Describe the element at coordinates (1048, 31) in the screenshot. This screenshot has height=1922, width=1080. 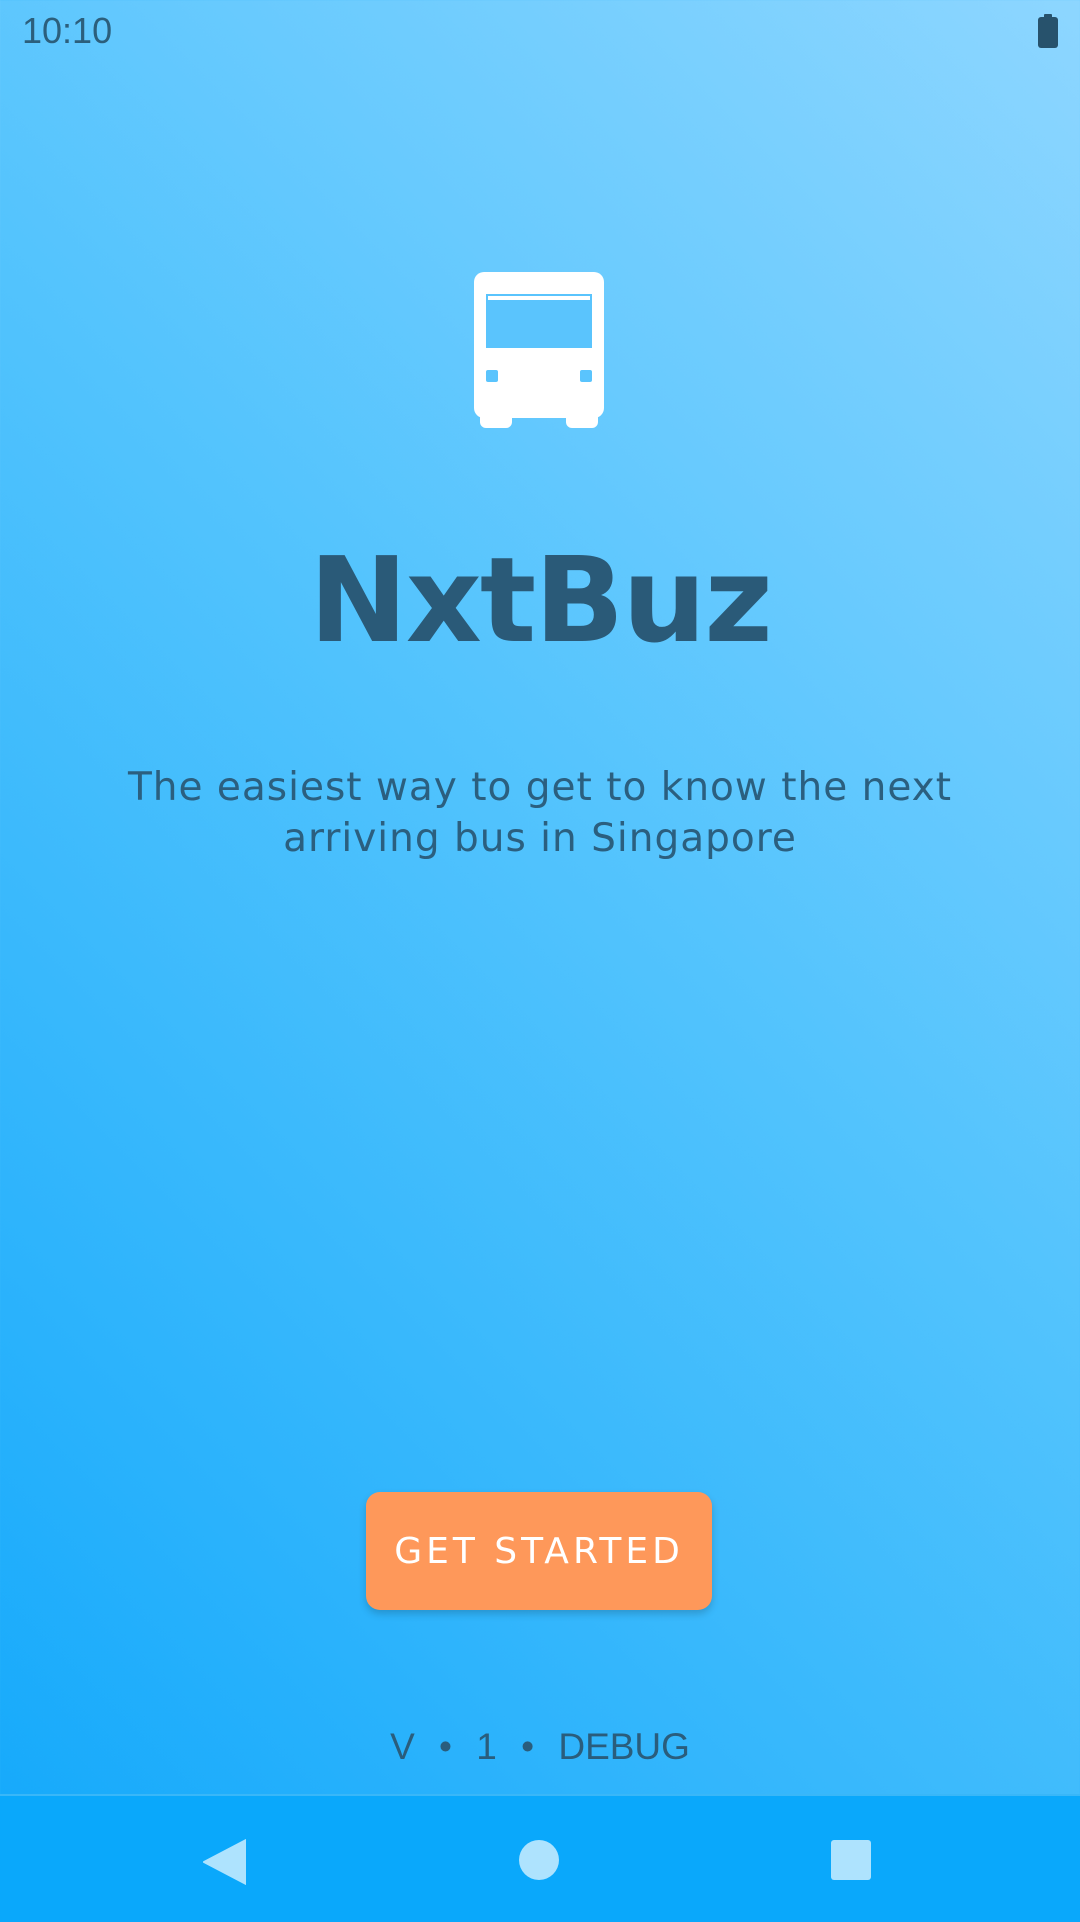
I see `battery-icon` at that location.